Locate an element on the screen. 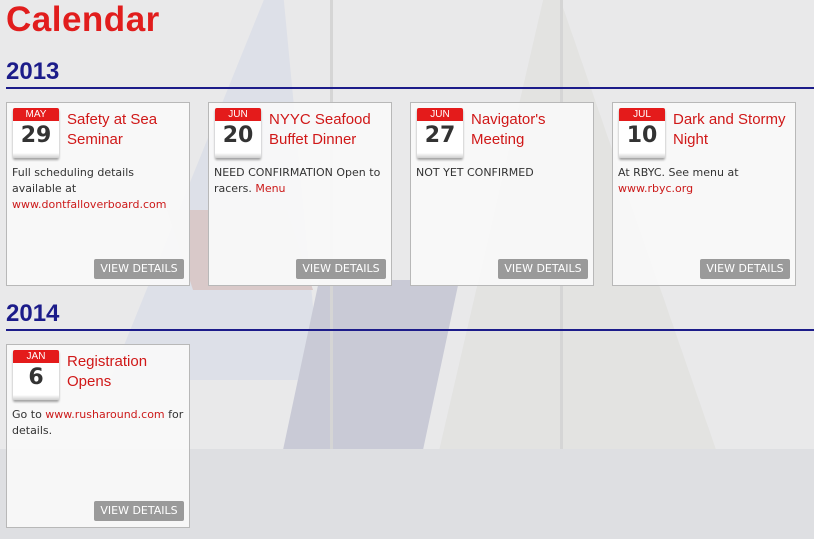 This screenshot has height=539, width=814. event-description: NOT YET CONFIRMED is located at coordinates (475, 172).